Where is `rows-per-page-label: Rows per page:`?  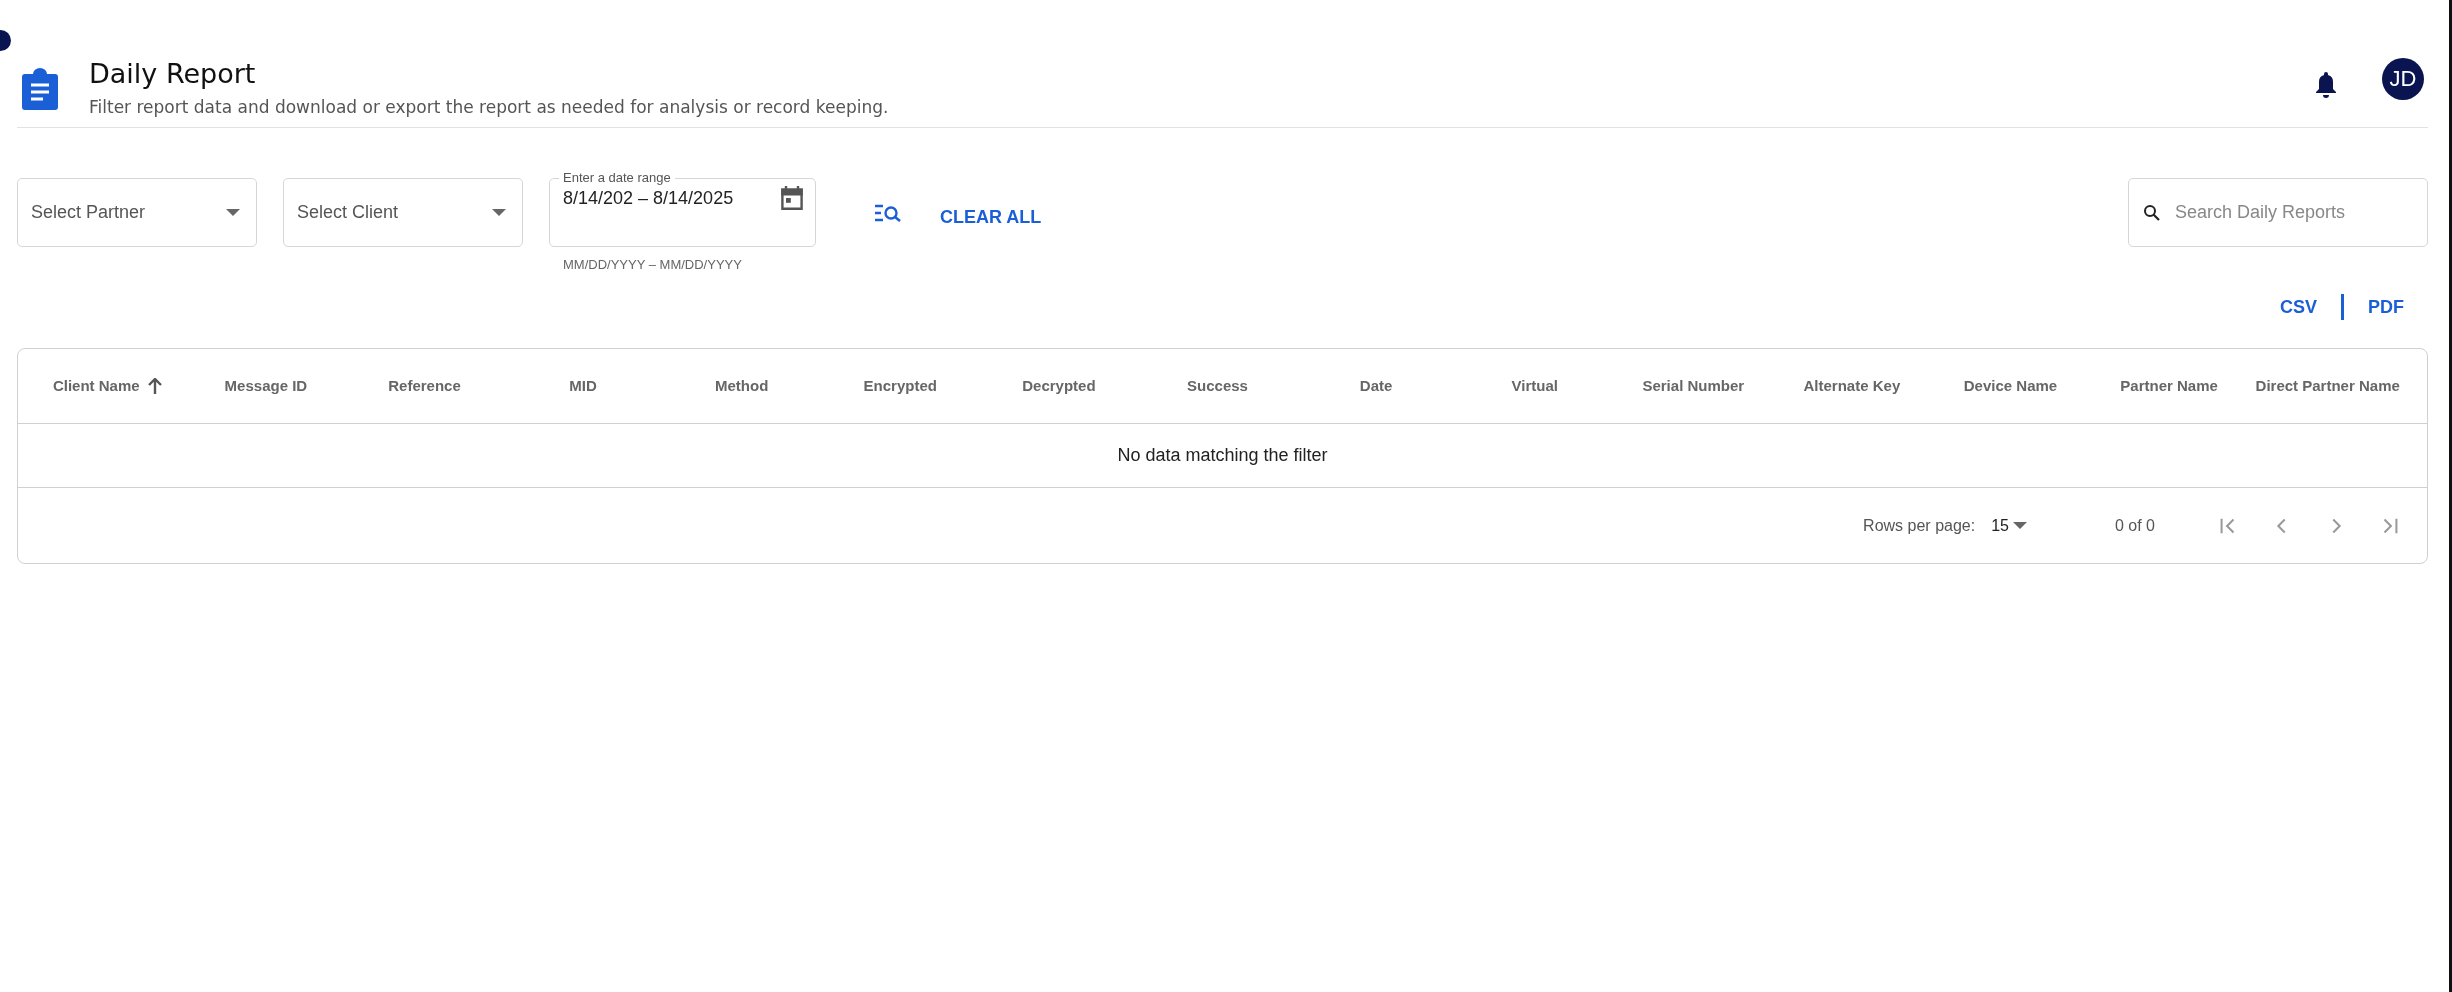
rows-per-page-label: Rows per page: is located at coordinates (1919, 525).